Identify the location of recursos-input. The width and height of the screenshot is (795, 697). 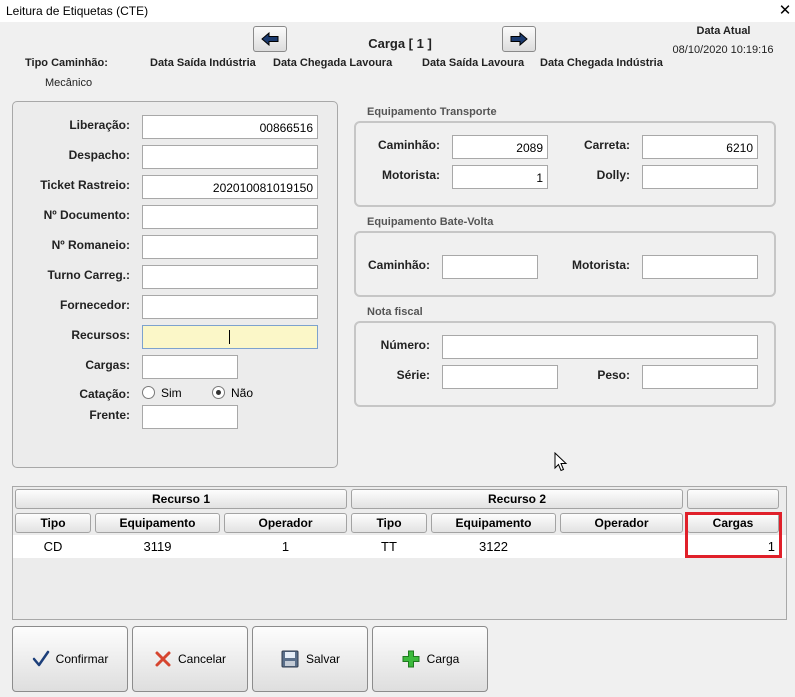
(230, 337).